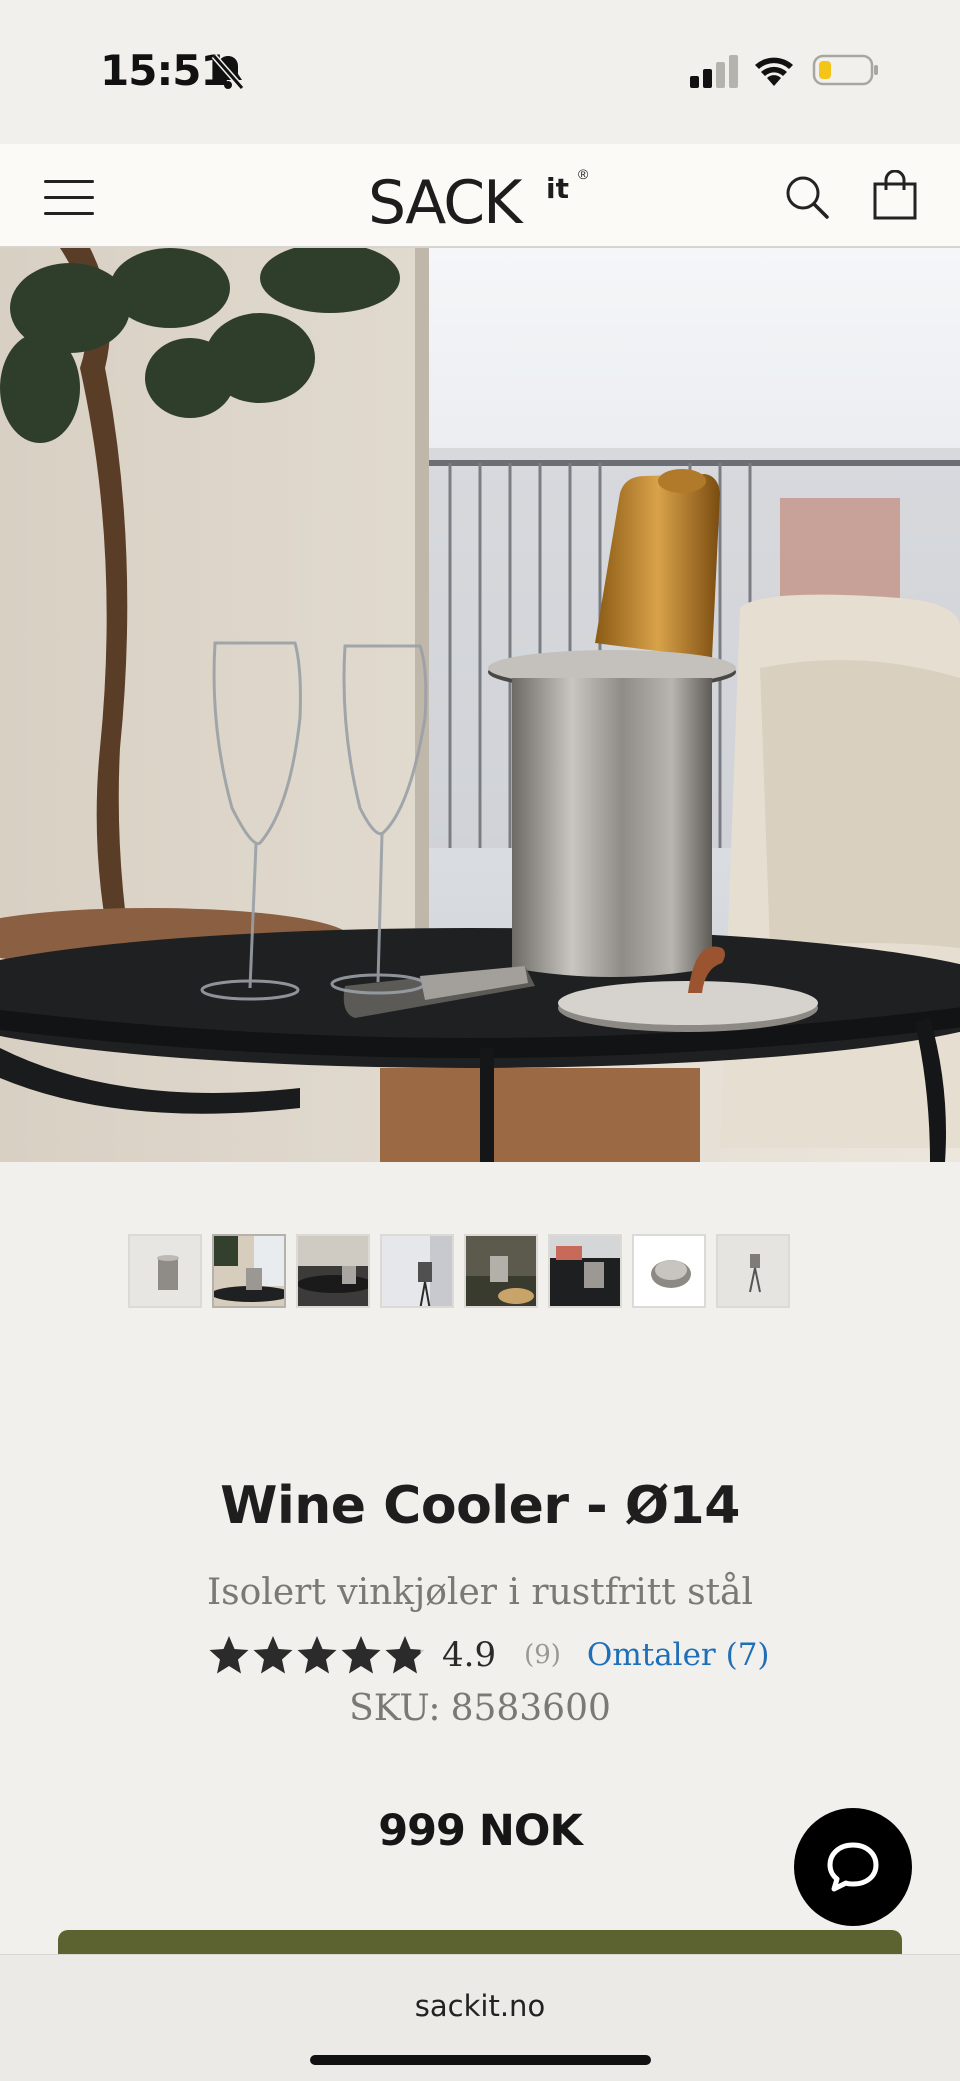 The image size is (960, 2081). I want to click on logo-registered-mark: ®, so click(583, 174).